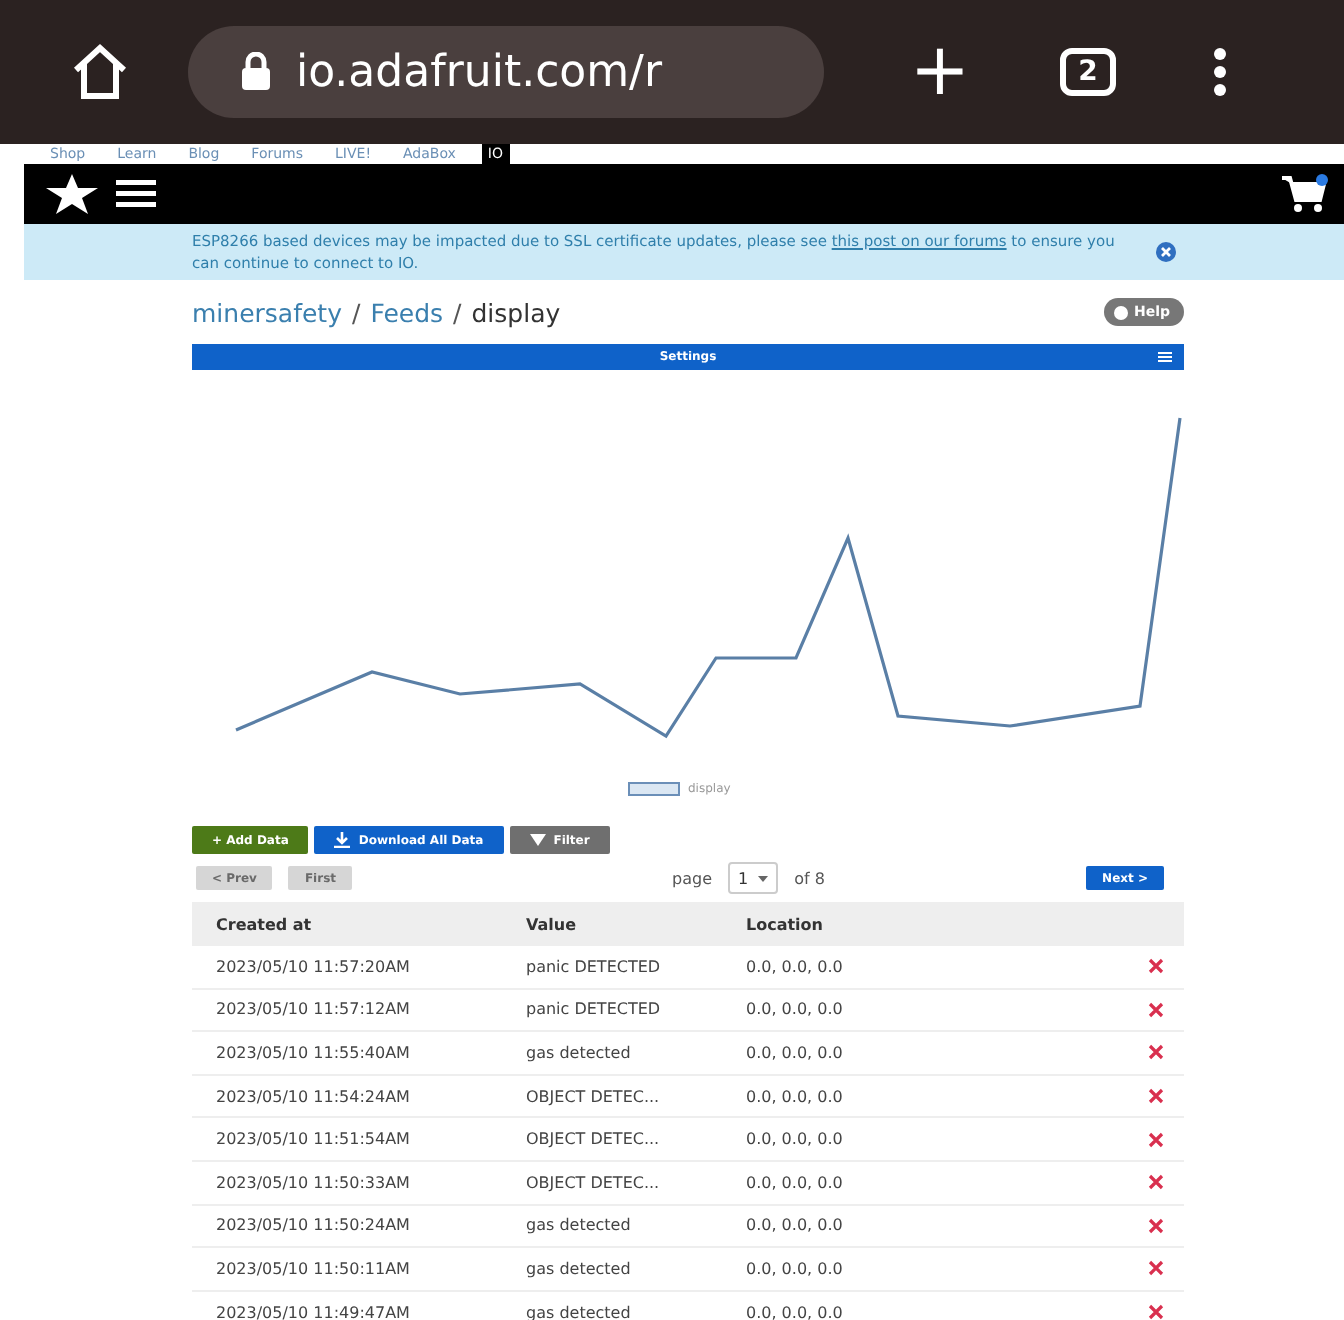 The height and width of the screenshot is (1320, 1344). Describe the element at coordinates (763, 878) in the screenshot. I see `caret-icon` at that location.